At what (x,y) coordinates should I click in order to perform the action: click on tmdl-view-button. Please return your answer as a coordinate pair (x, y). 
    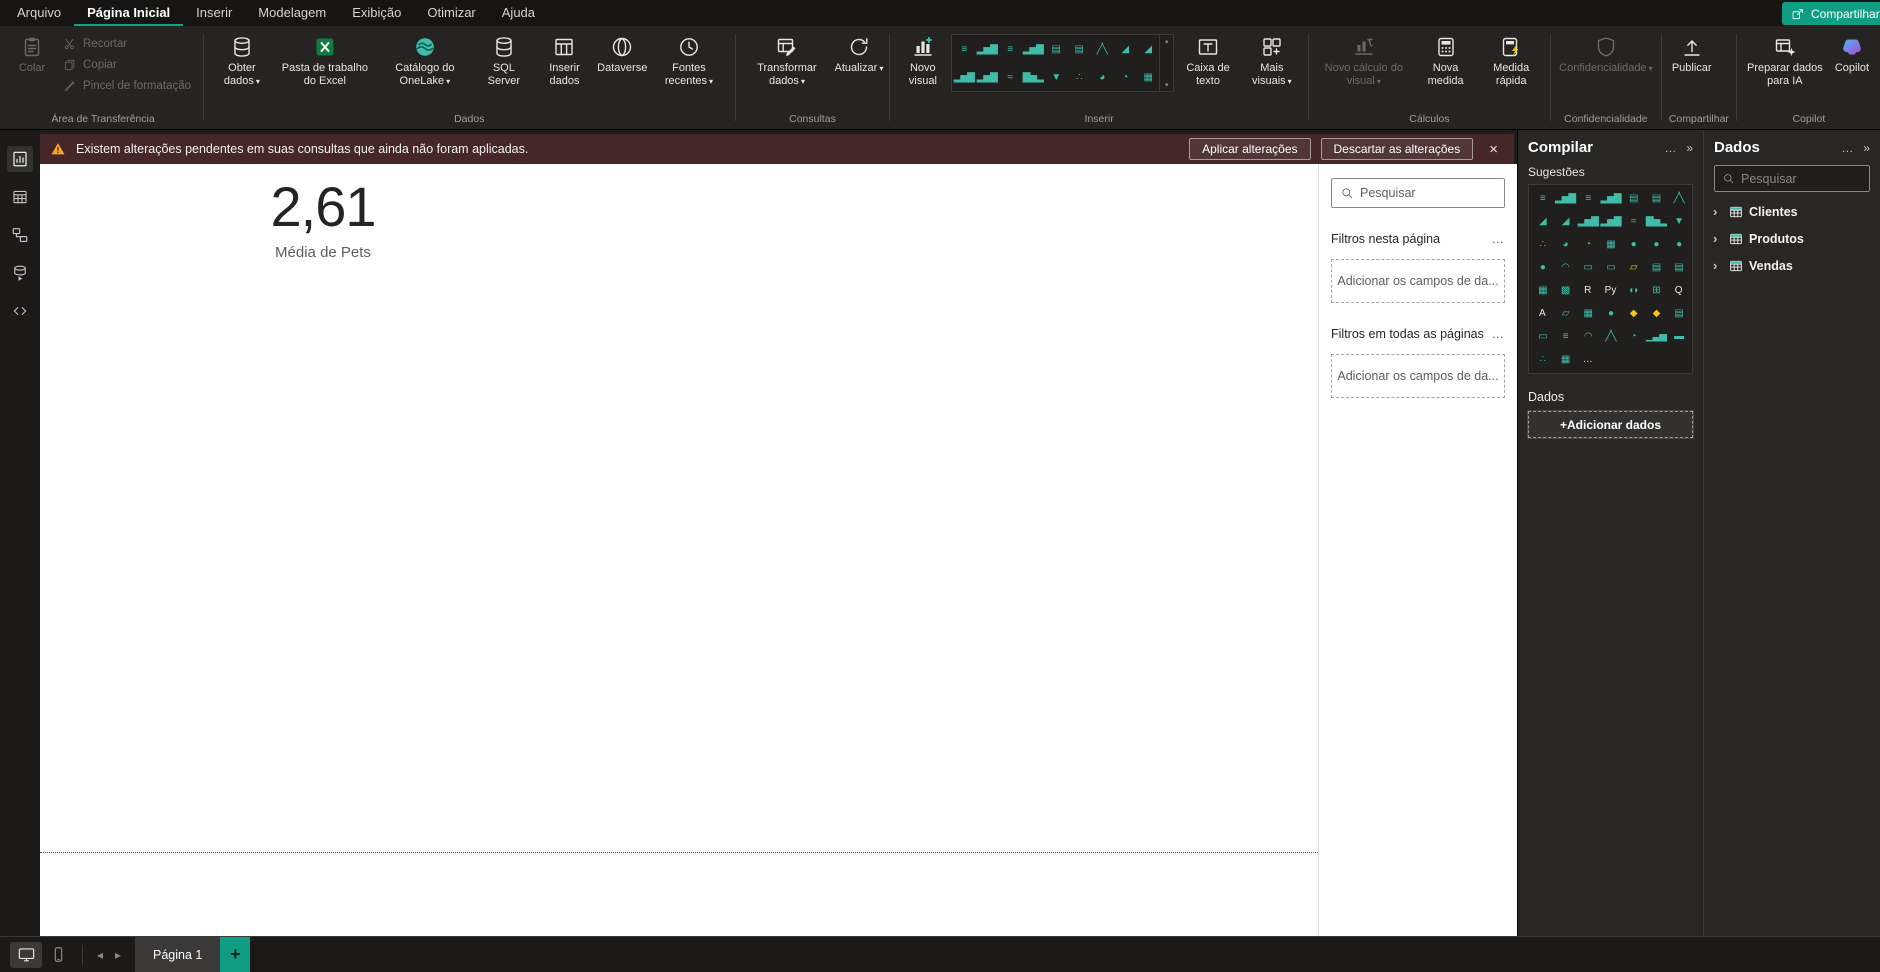
    Looking at the image, I should click on (20, 311).